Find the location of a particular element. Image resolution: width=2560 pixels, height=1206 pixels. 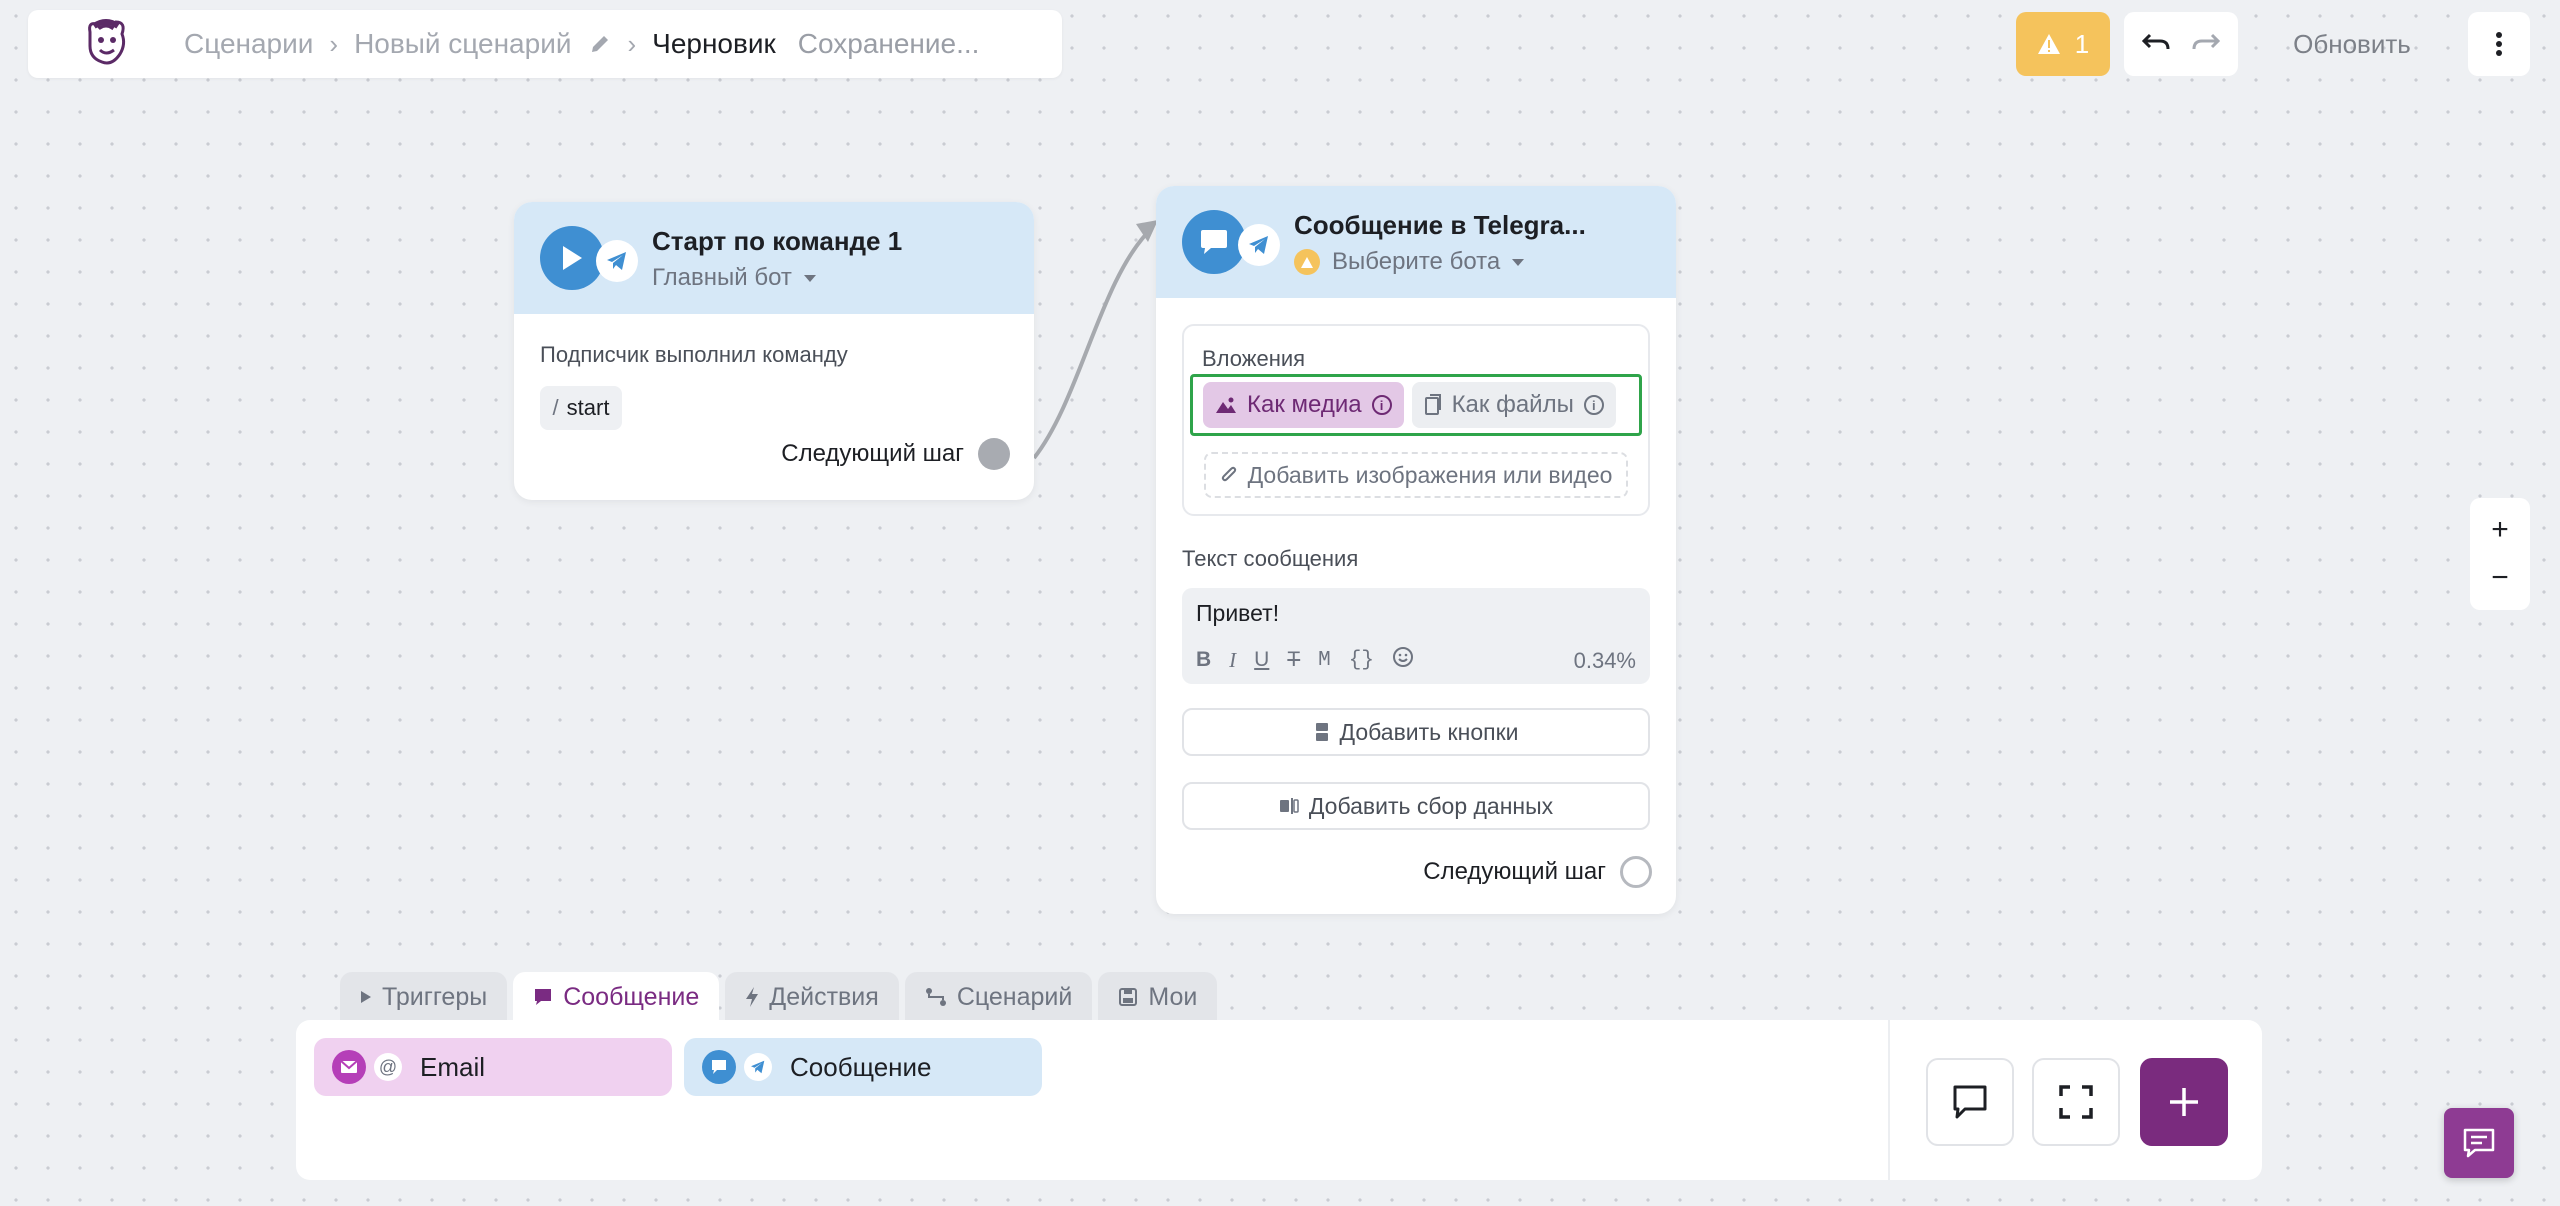

block-palette-tabs: Триггеры Сообщение Действия Сценарий Мои is located at coordinates (779, 997).